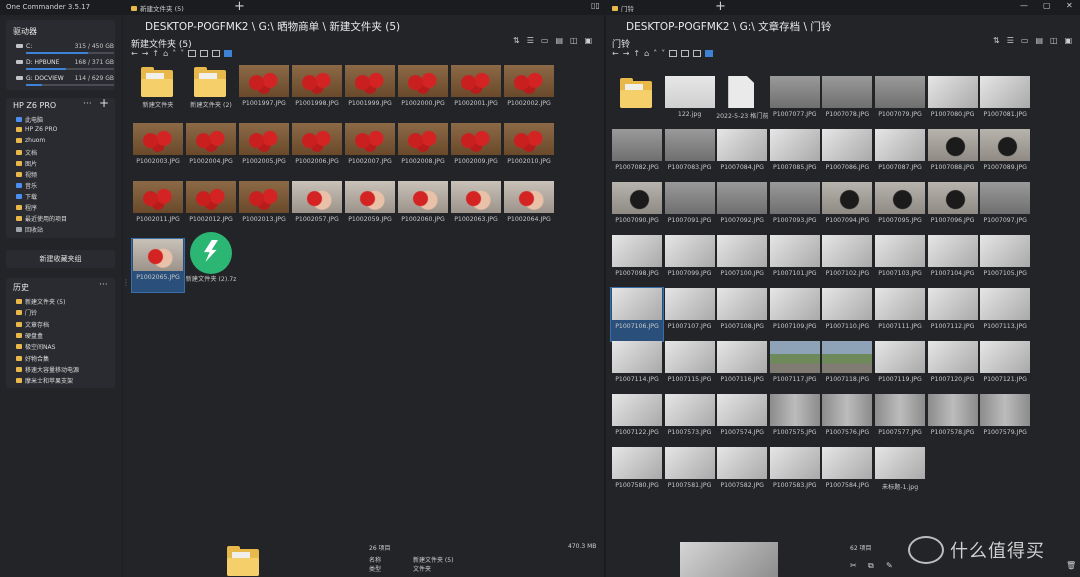 The width and height of the screenshot is (1080, 577). What do you see at coordinates (272, 26) in the screenshot?
I see `breadcrumb: DESKTOP-POGFMK2 \ G:\ 晒物商单 \ 新建文件夹 (5)` at bounding box center [272, 26].